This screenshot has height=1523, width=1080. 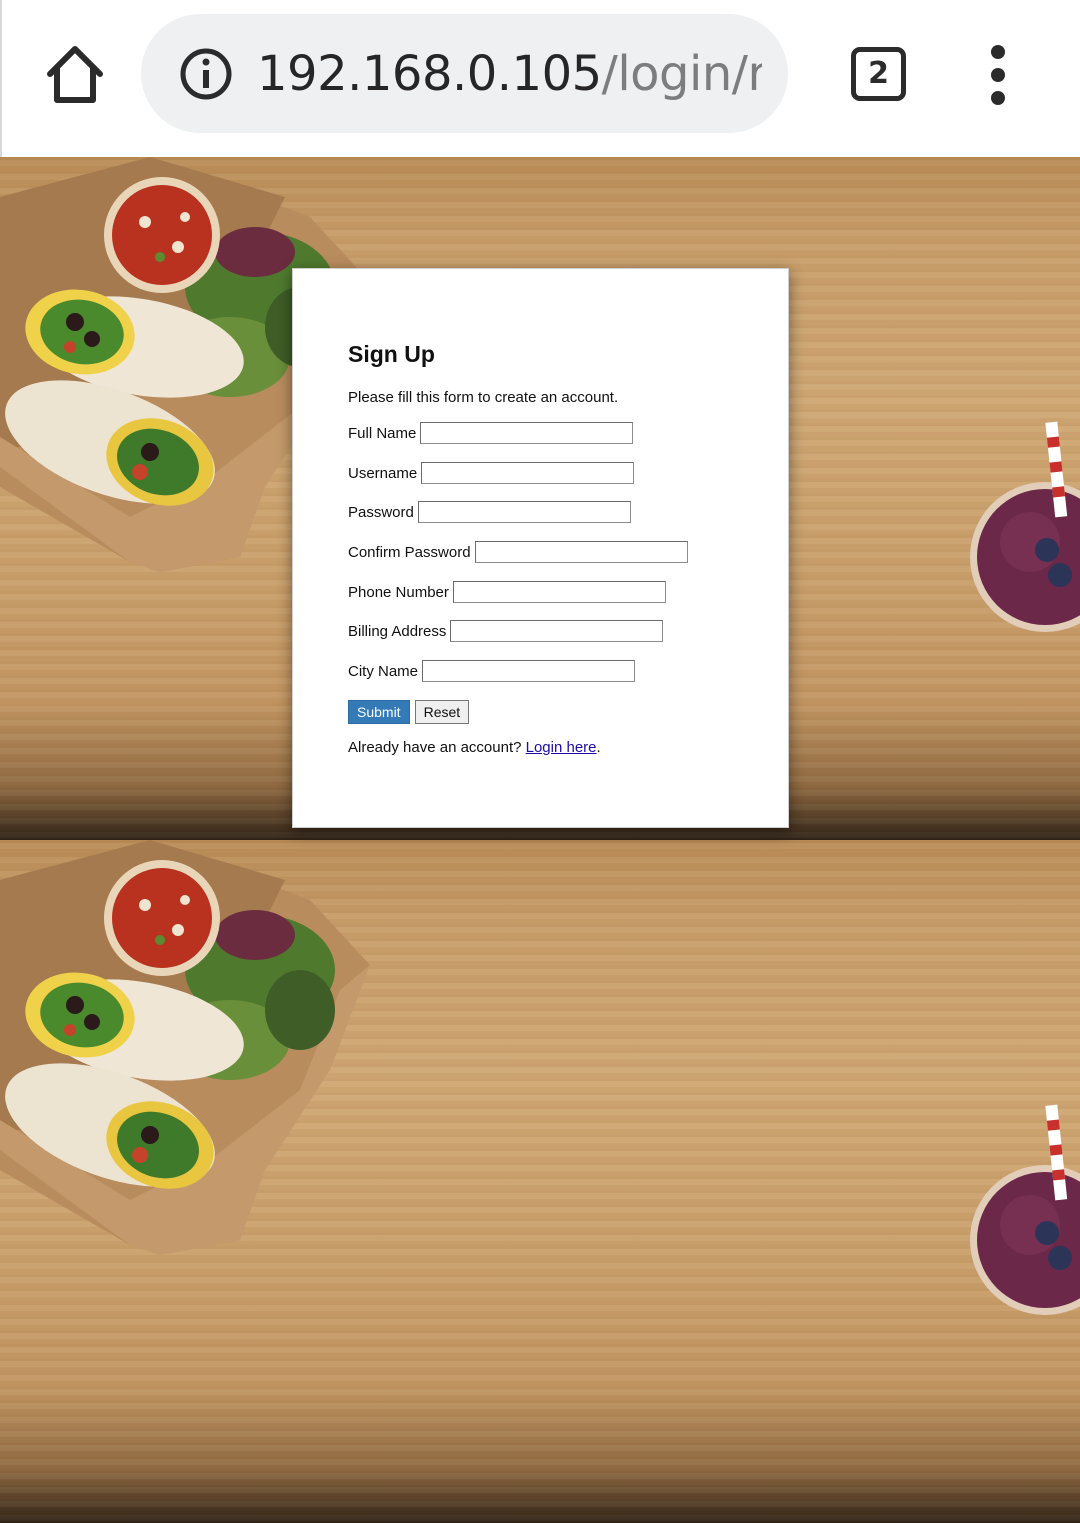 I want to click on city-name-input, so click(x=529, y=671).